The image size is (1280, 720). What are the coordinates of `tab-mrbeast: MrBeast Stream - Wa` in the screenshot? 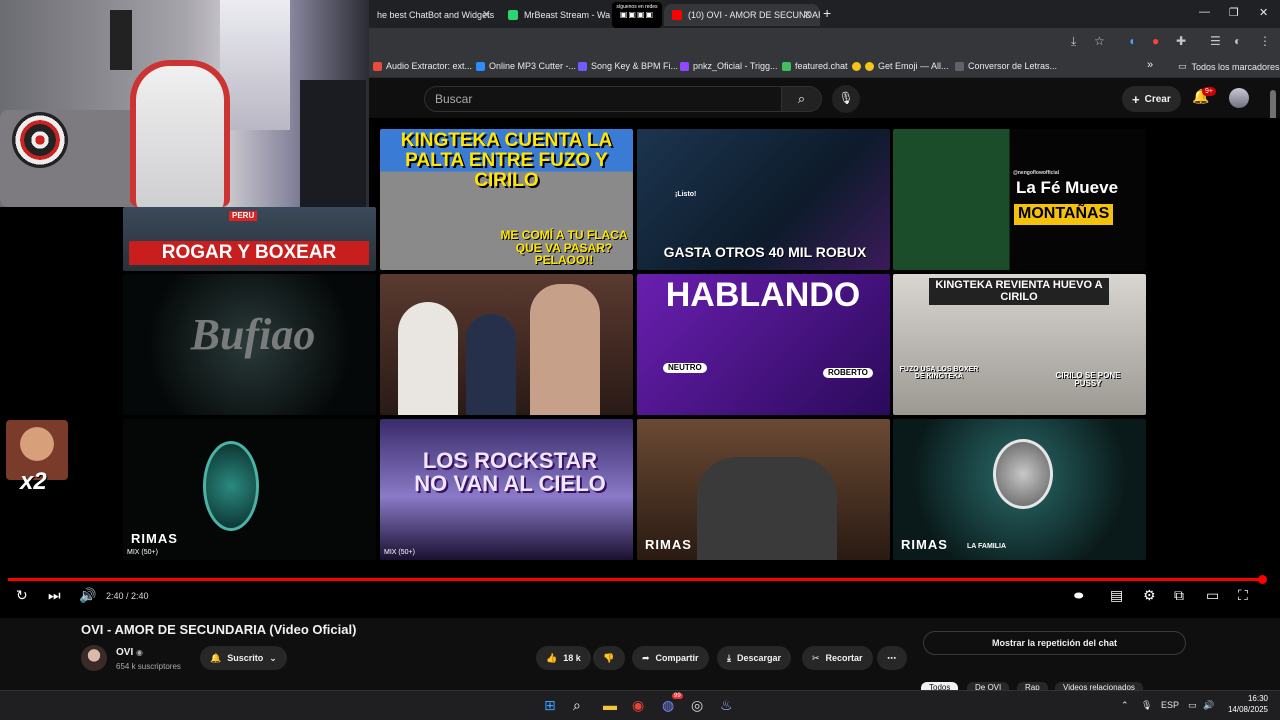 It's located at (556, 15).